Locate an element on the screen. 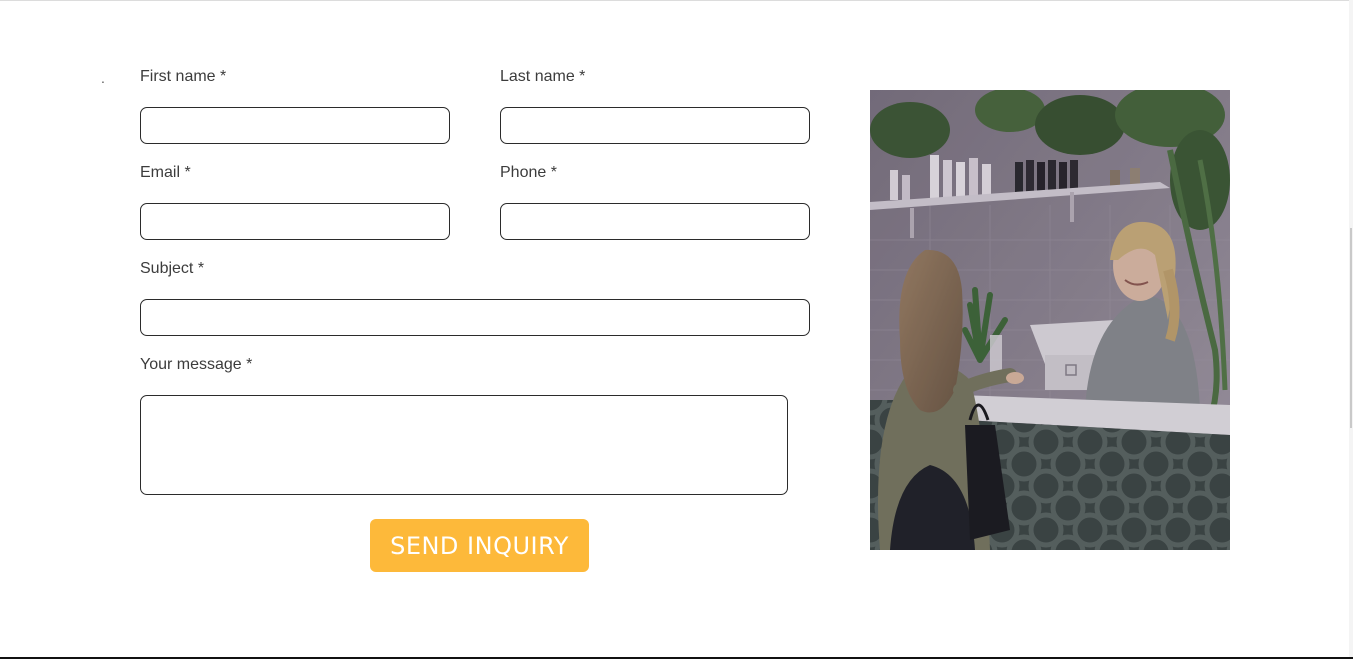 This screenshot has height=659, width=1353. phone-label: Phone * is located at coordinates (528, 172).